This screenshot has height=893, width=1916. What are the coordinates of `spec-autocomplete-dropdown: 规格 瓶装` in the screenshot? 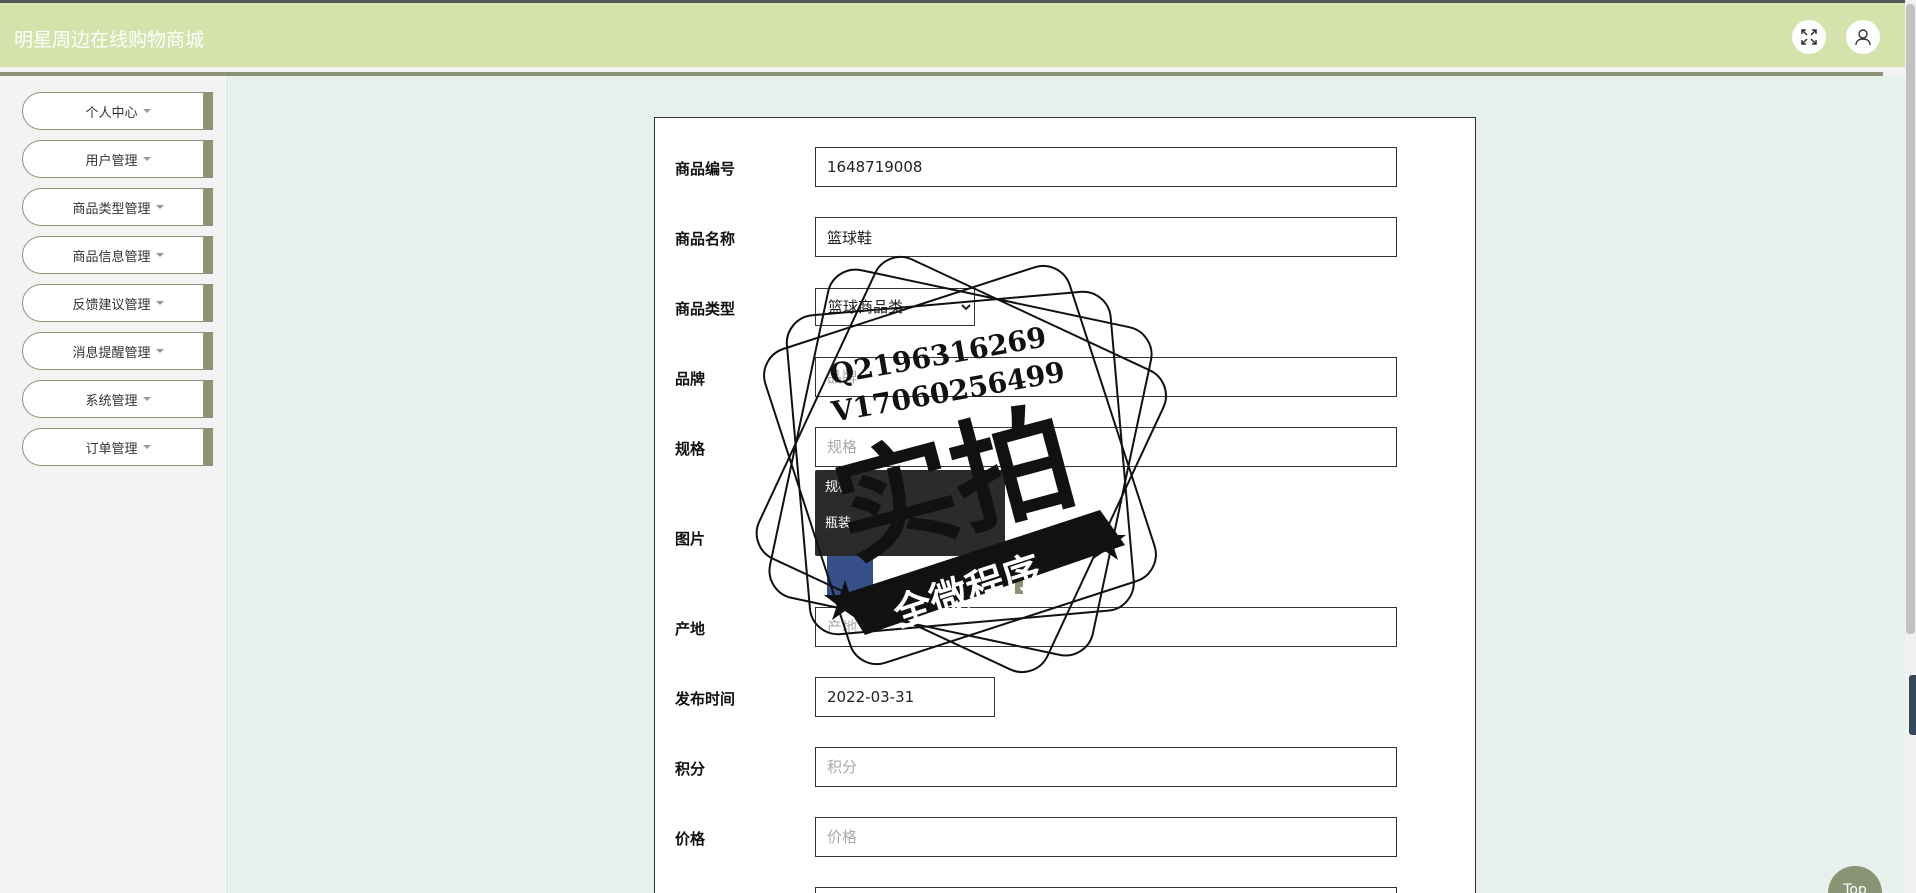 It's located at (910, 513).